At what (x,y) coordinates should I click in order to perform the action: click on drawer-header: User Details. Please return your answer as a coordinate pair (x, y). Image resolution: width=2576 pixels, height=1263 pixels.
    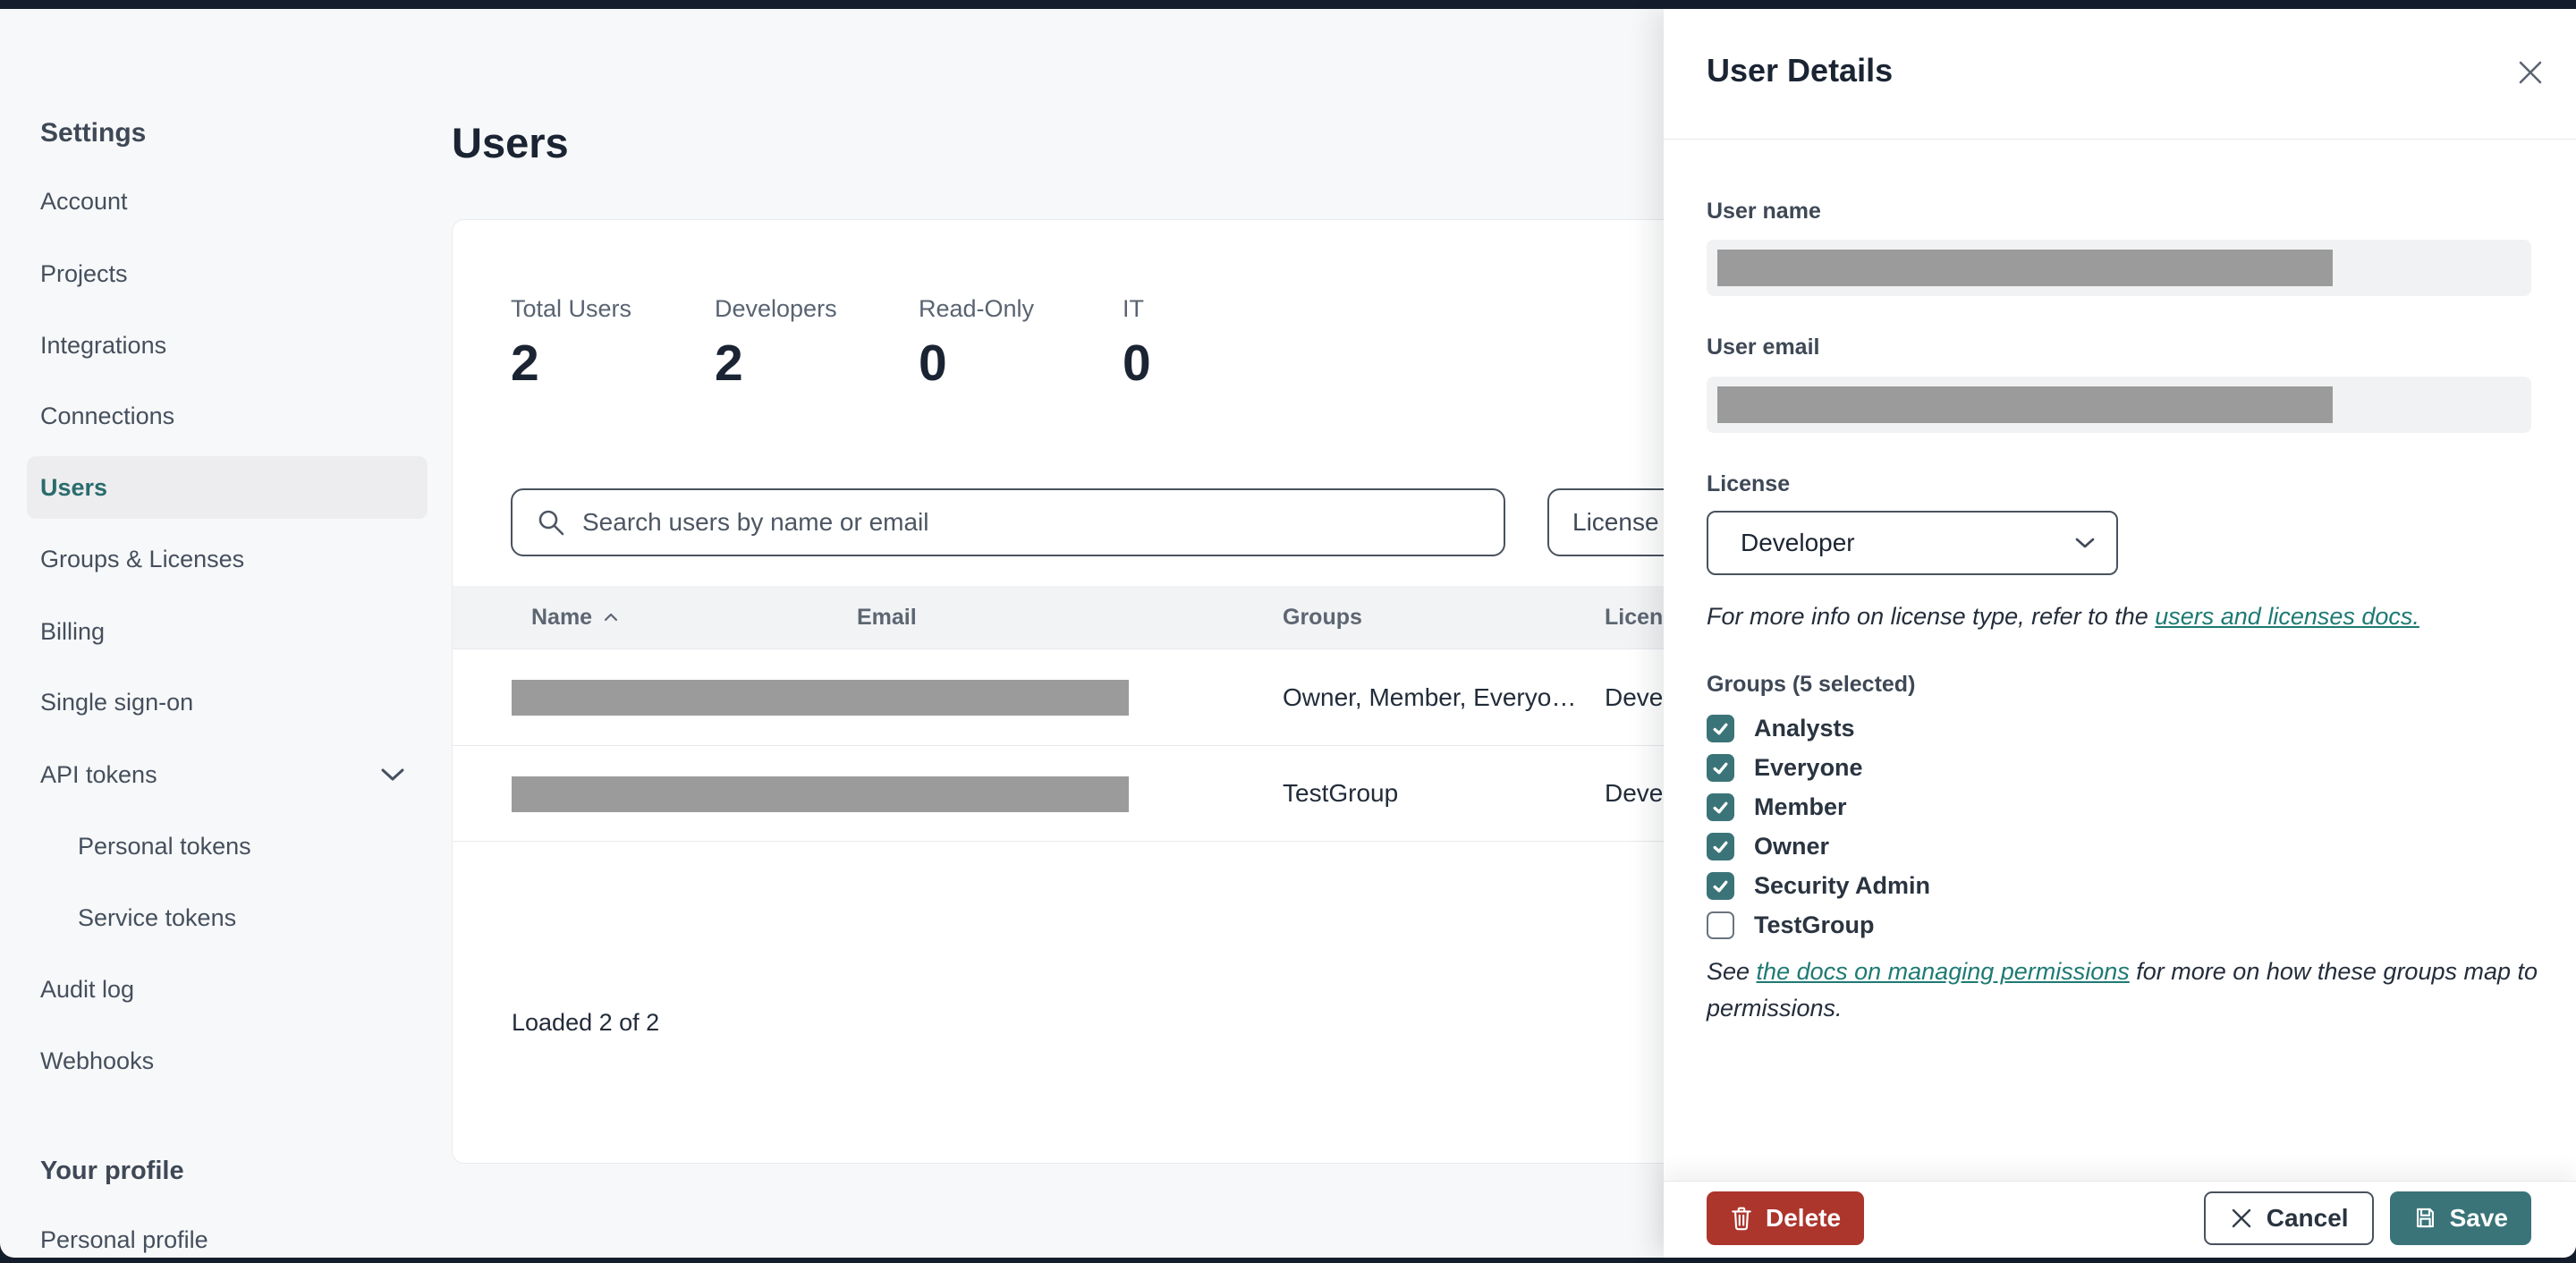
    Looking at the image, I should click on (2120, 74).